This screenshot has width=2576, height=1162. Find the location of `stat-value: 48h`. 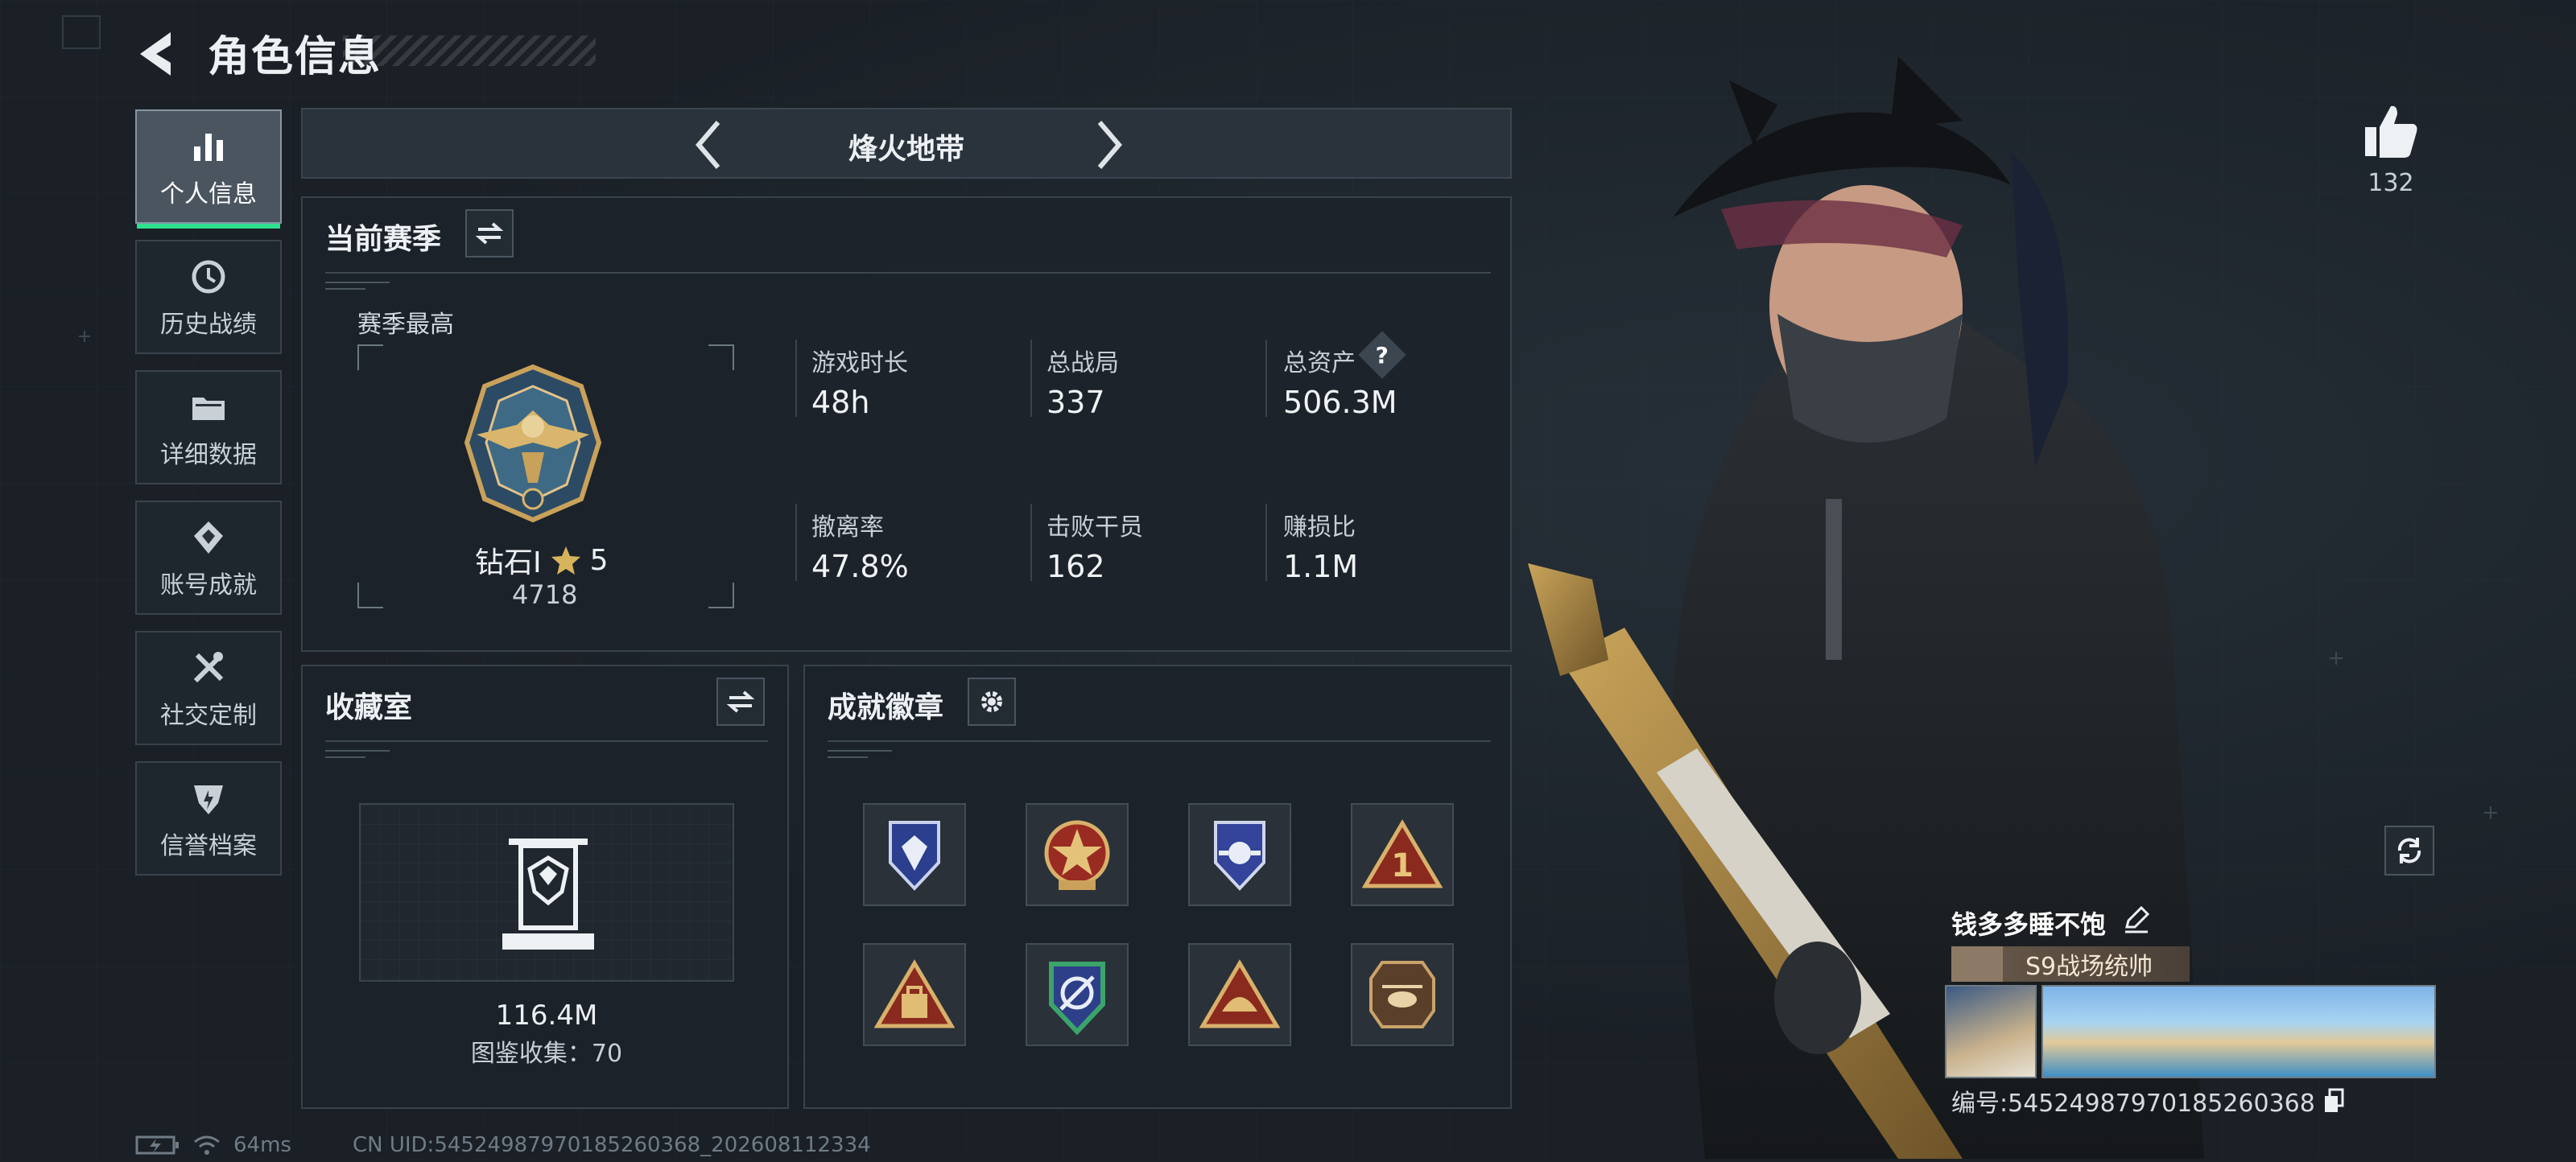

stat-value: 48h is located at coordinates (841, 402).